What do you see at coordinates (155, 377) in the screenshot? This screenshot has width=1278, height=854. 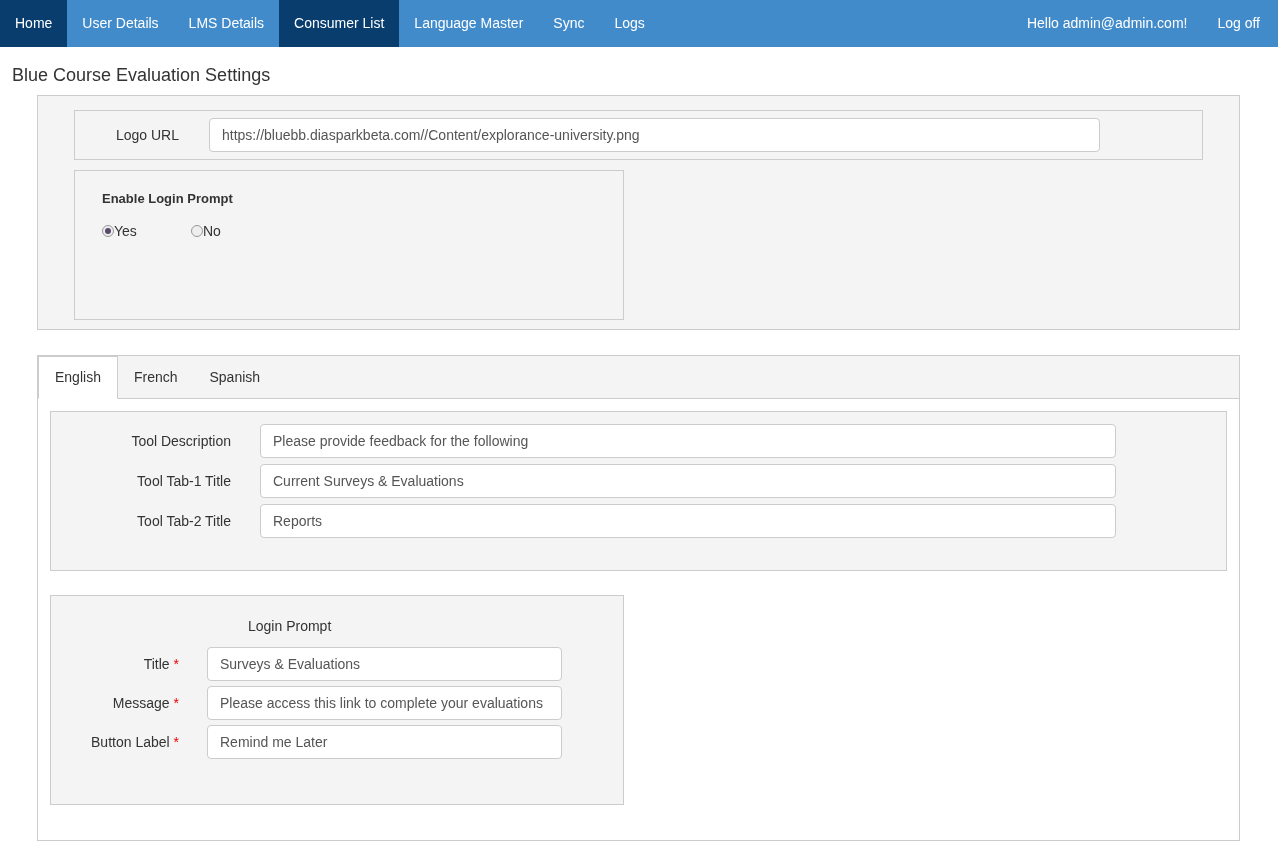 I see `language-tab: French` at bounding box center [155, 377].